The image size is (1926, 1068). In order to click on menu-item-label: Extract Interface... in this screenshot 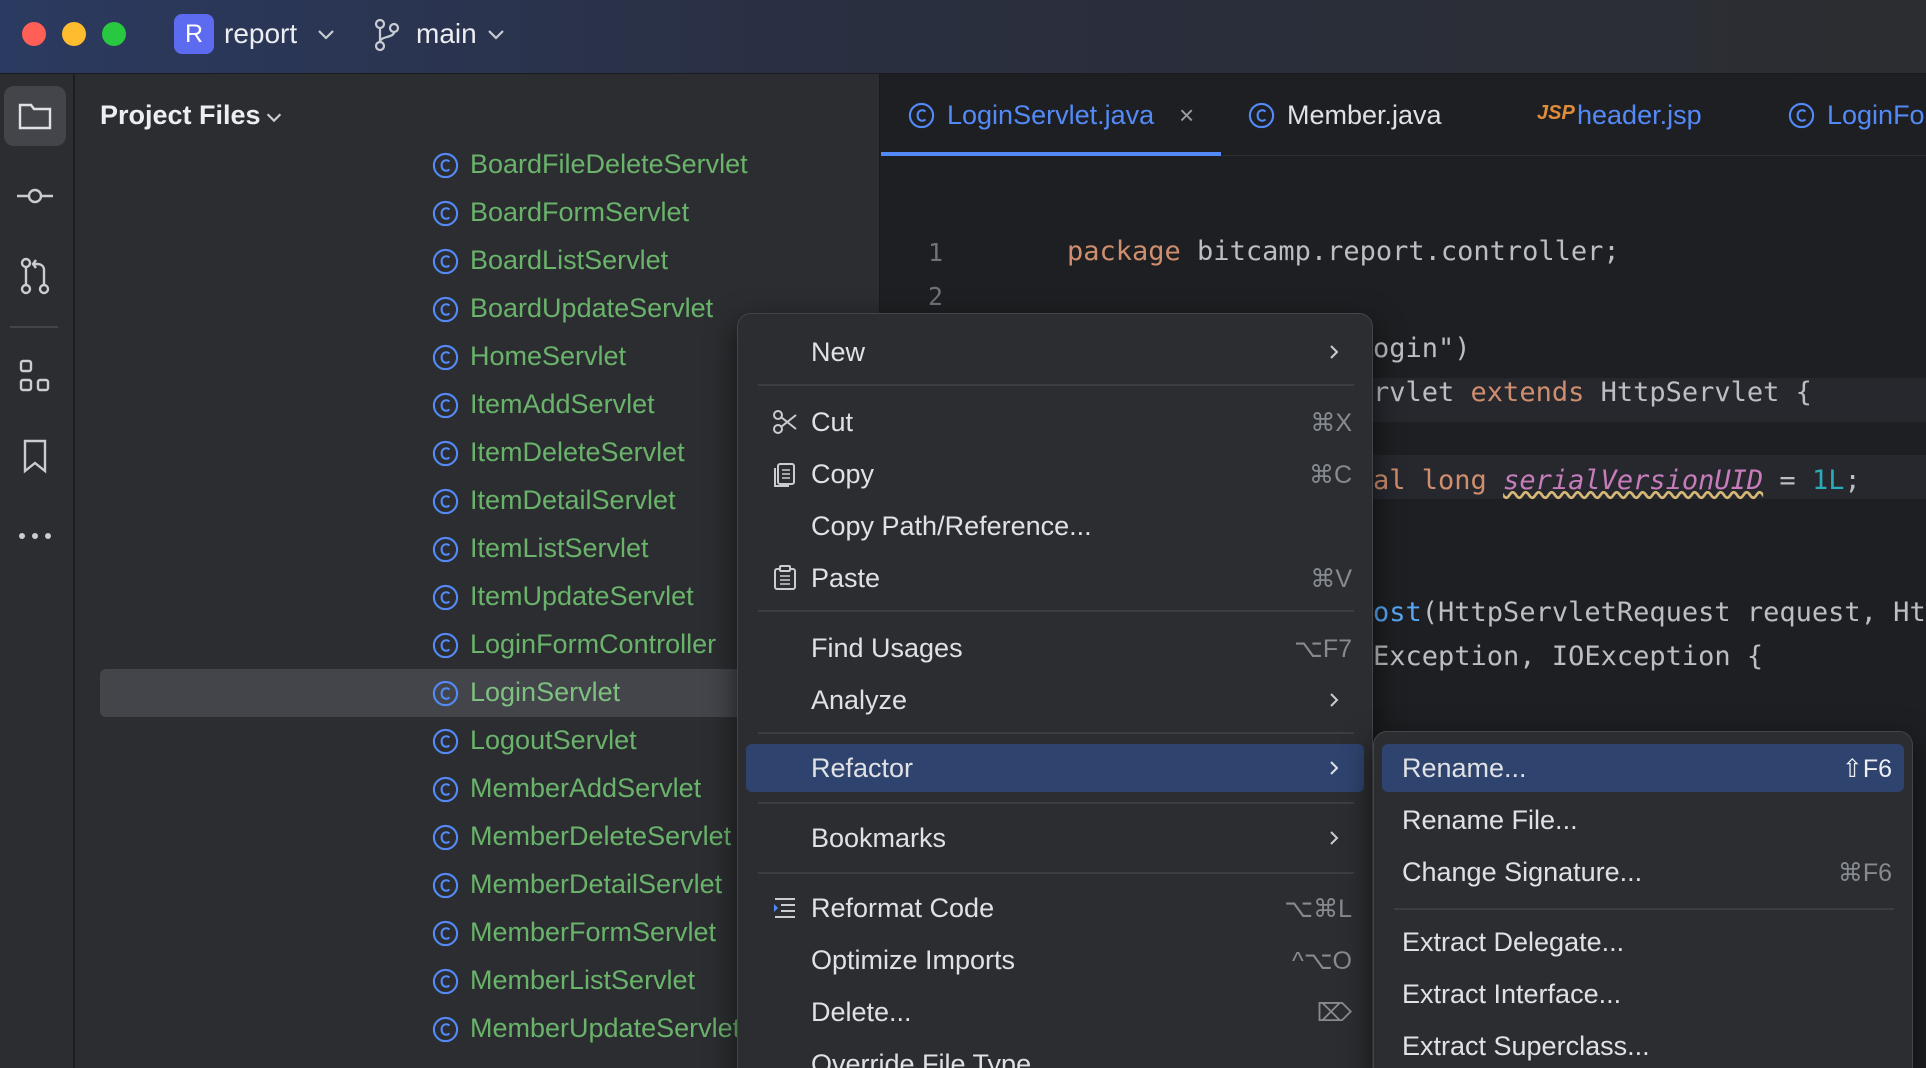, I will do `click(1512, 994)`.